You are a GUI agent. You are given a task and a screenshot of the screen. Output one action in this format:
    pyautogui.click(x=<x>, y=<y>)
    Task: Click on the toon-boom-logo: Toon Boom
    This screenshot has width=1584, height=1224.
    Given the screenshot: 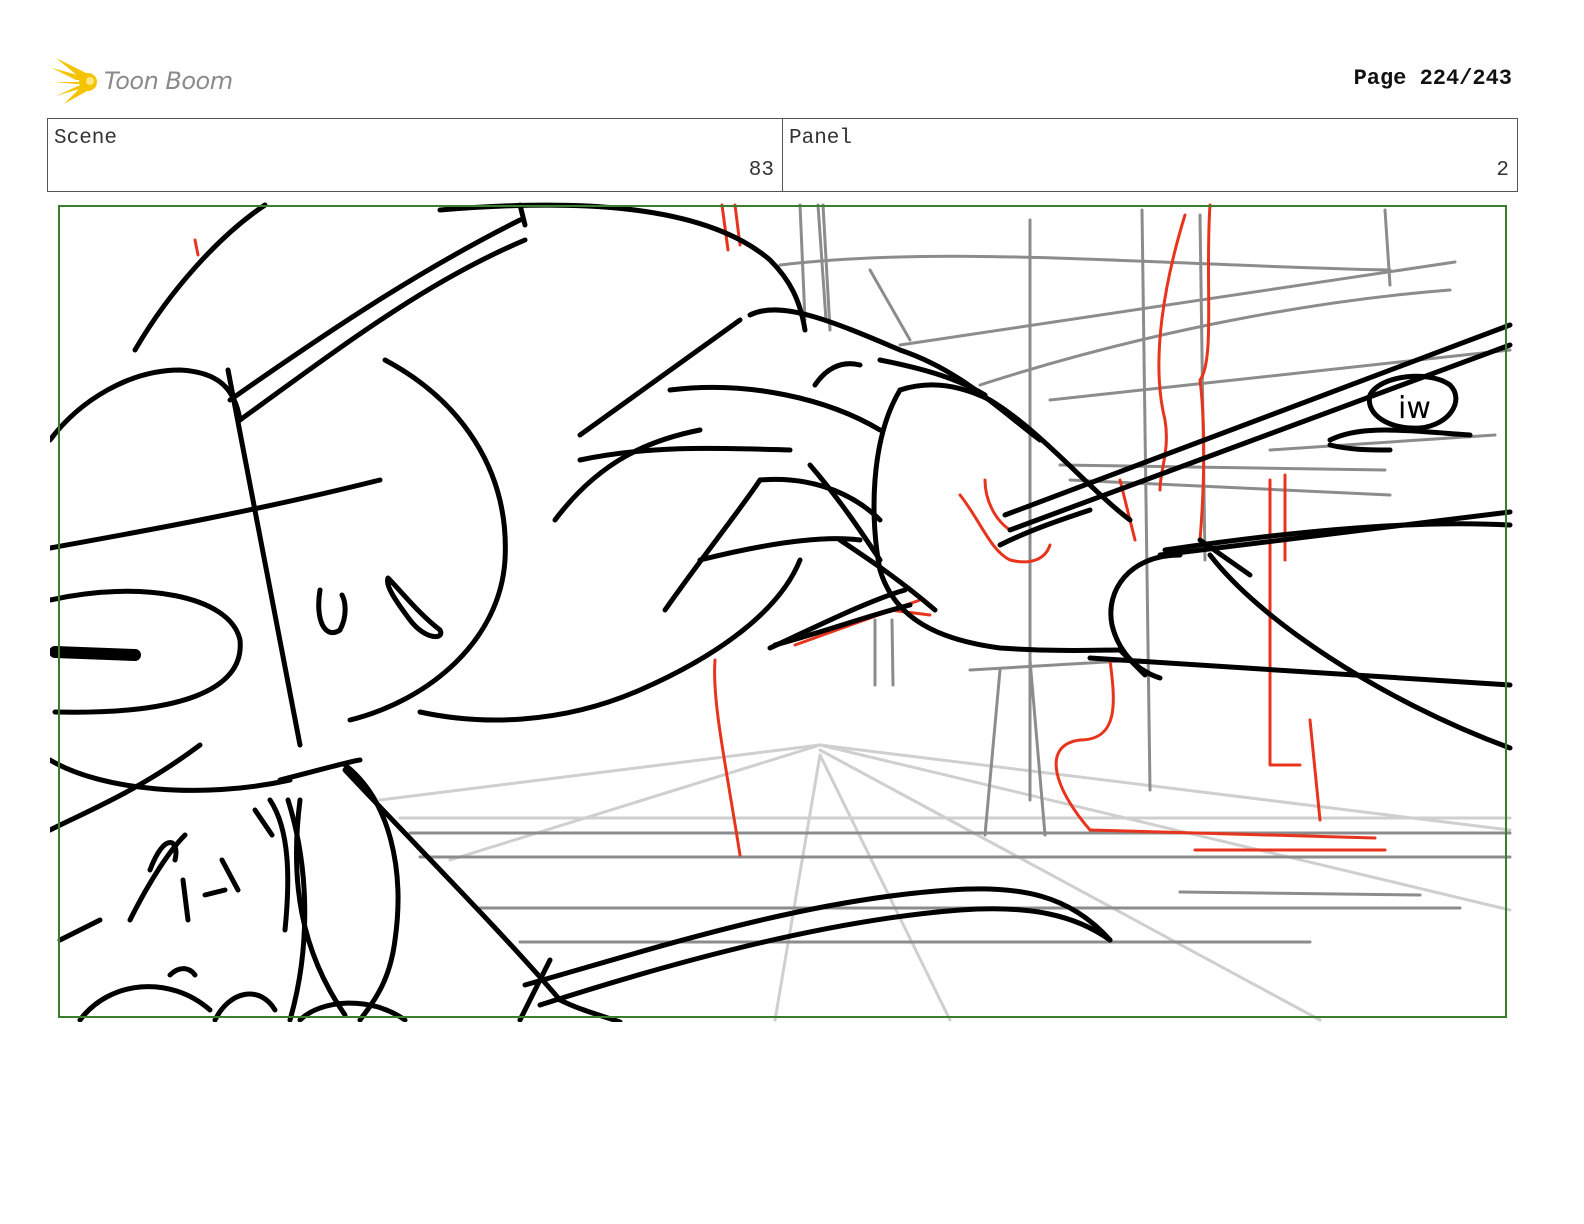 What is the action you would take?
    pyautogui.click(x=152, y=81)
    